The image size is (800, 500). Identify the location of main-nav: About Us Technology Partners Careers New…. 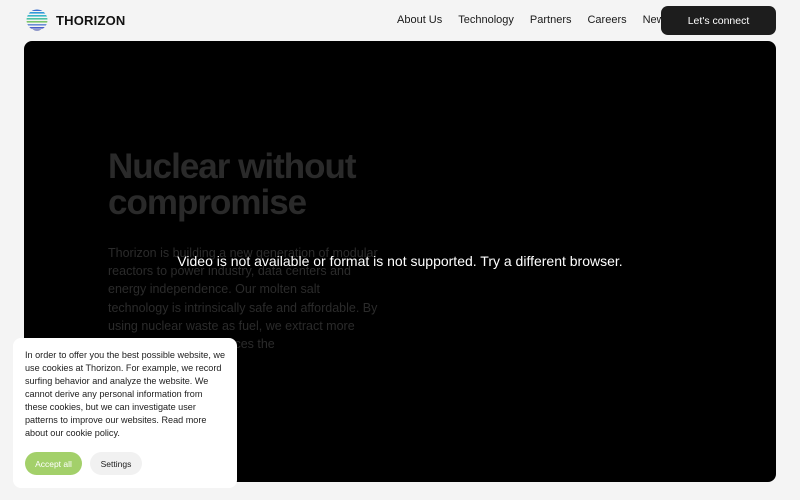
(541, 20).